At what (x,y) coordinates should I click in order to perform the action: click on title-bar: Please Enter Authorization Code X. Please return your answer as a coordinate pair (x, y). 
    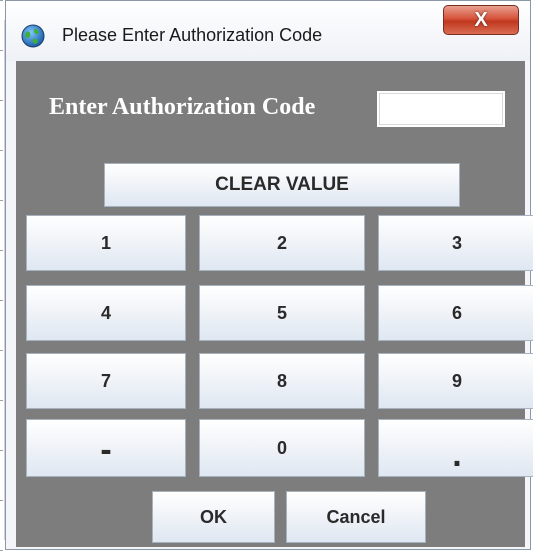
    Looking at the image, I should click on (268, 31).